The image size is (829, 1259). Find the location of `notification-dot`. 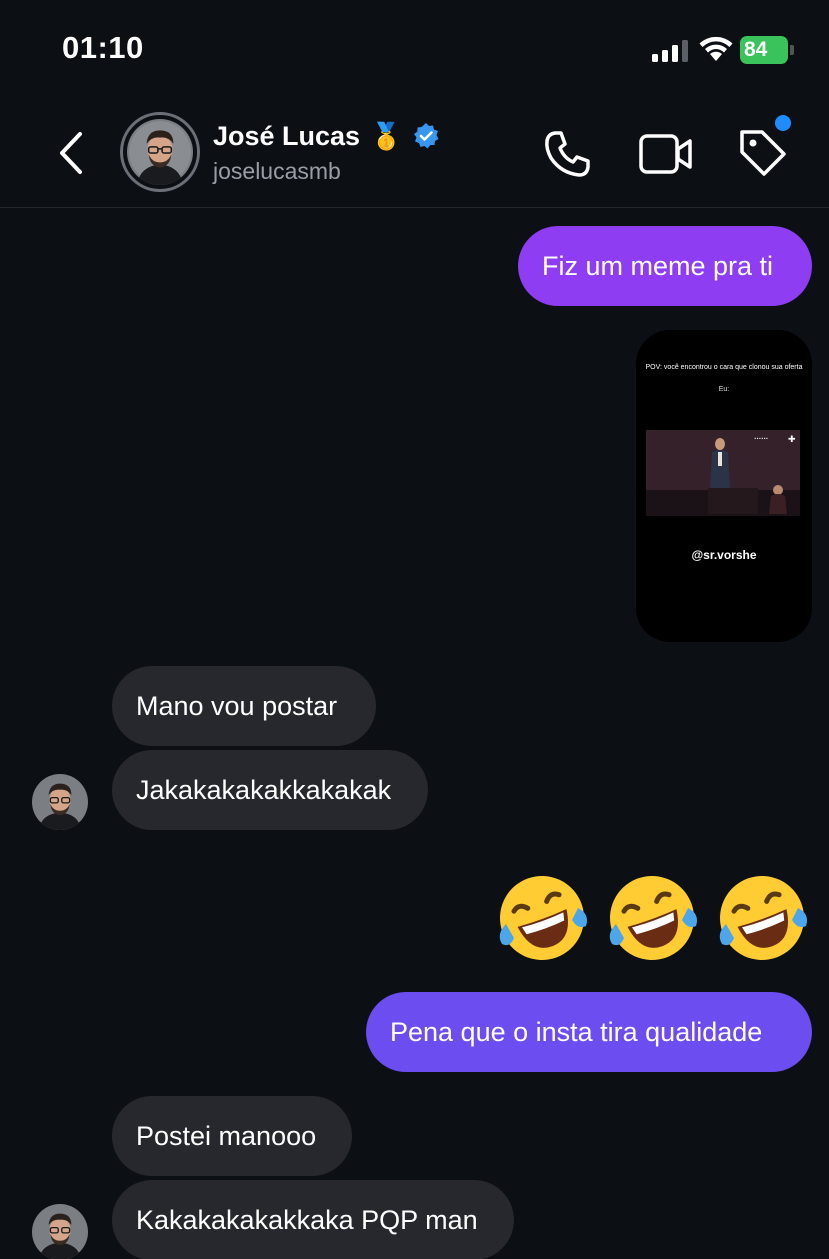

notification-dot is located at coordinates (783, 123).